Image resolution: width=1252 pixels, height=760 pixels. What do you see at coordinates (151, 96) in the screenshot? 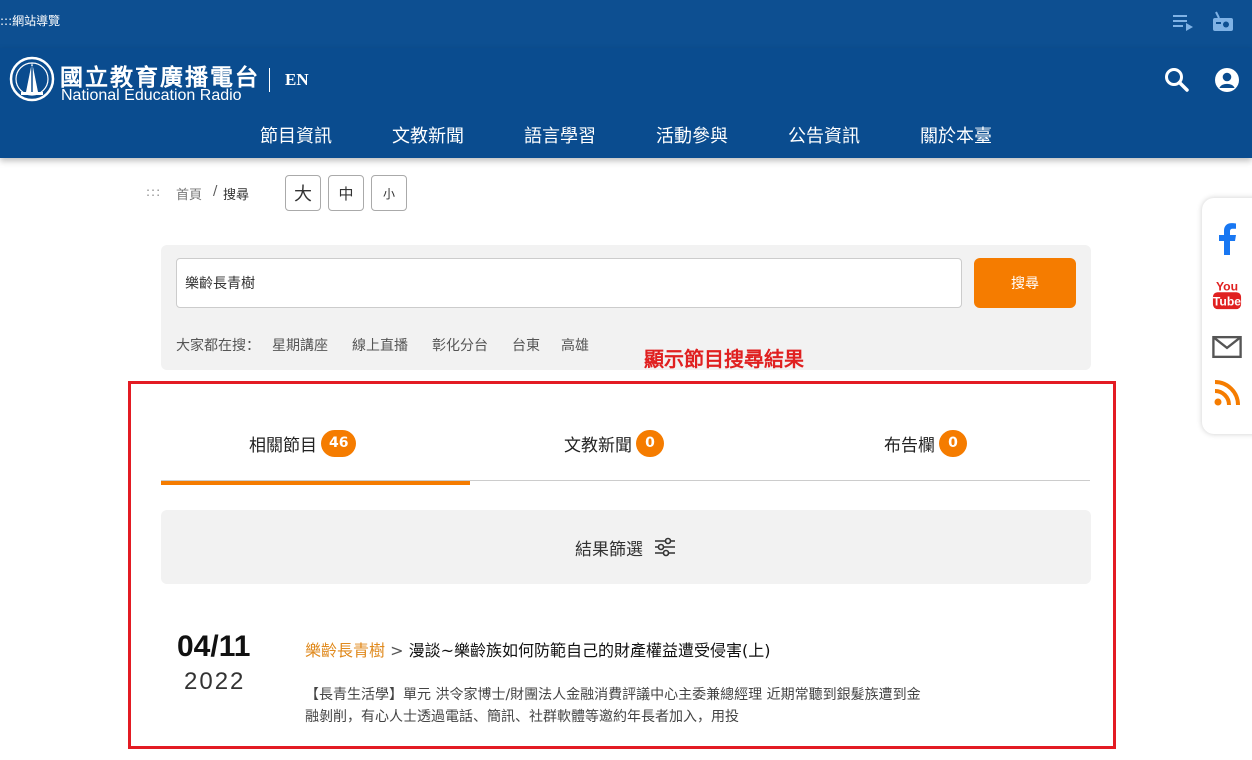
I see `logo-english-name: National Education Radio` at bounding box center [151, 96].